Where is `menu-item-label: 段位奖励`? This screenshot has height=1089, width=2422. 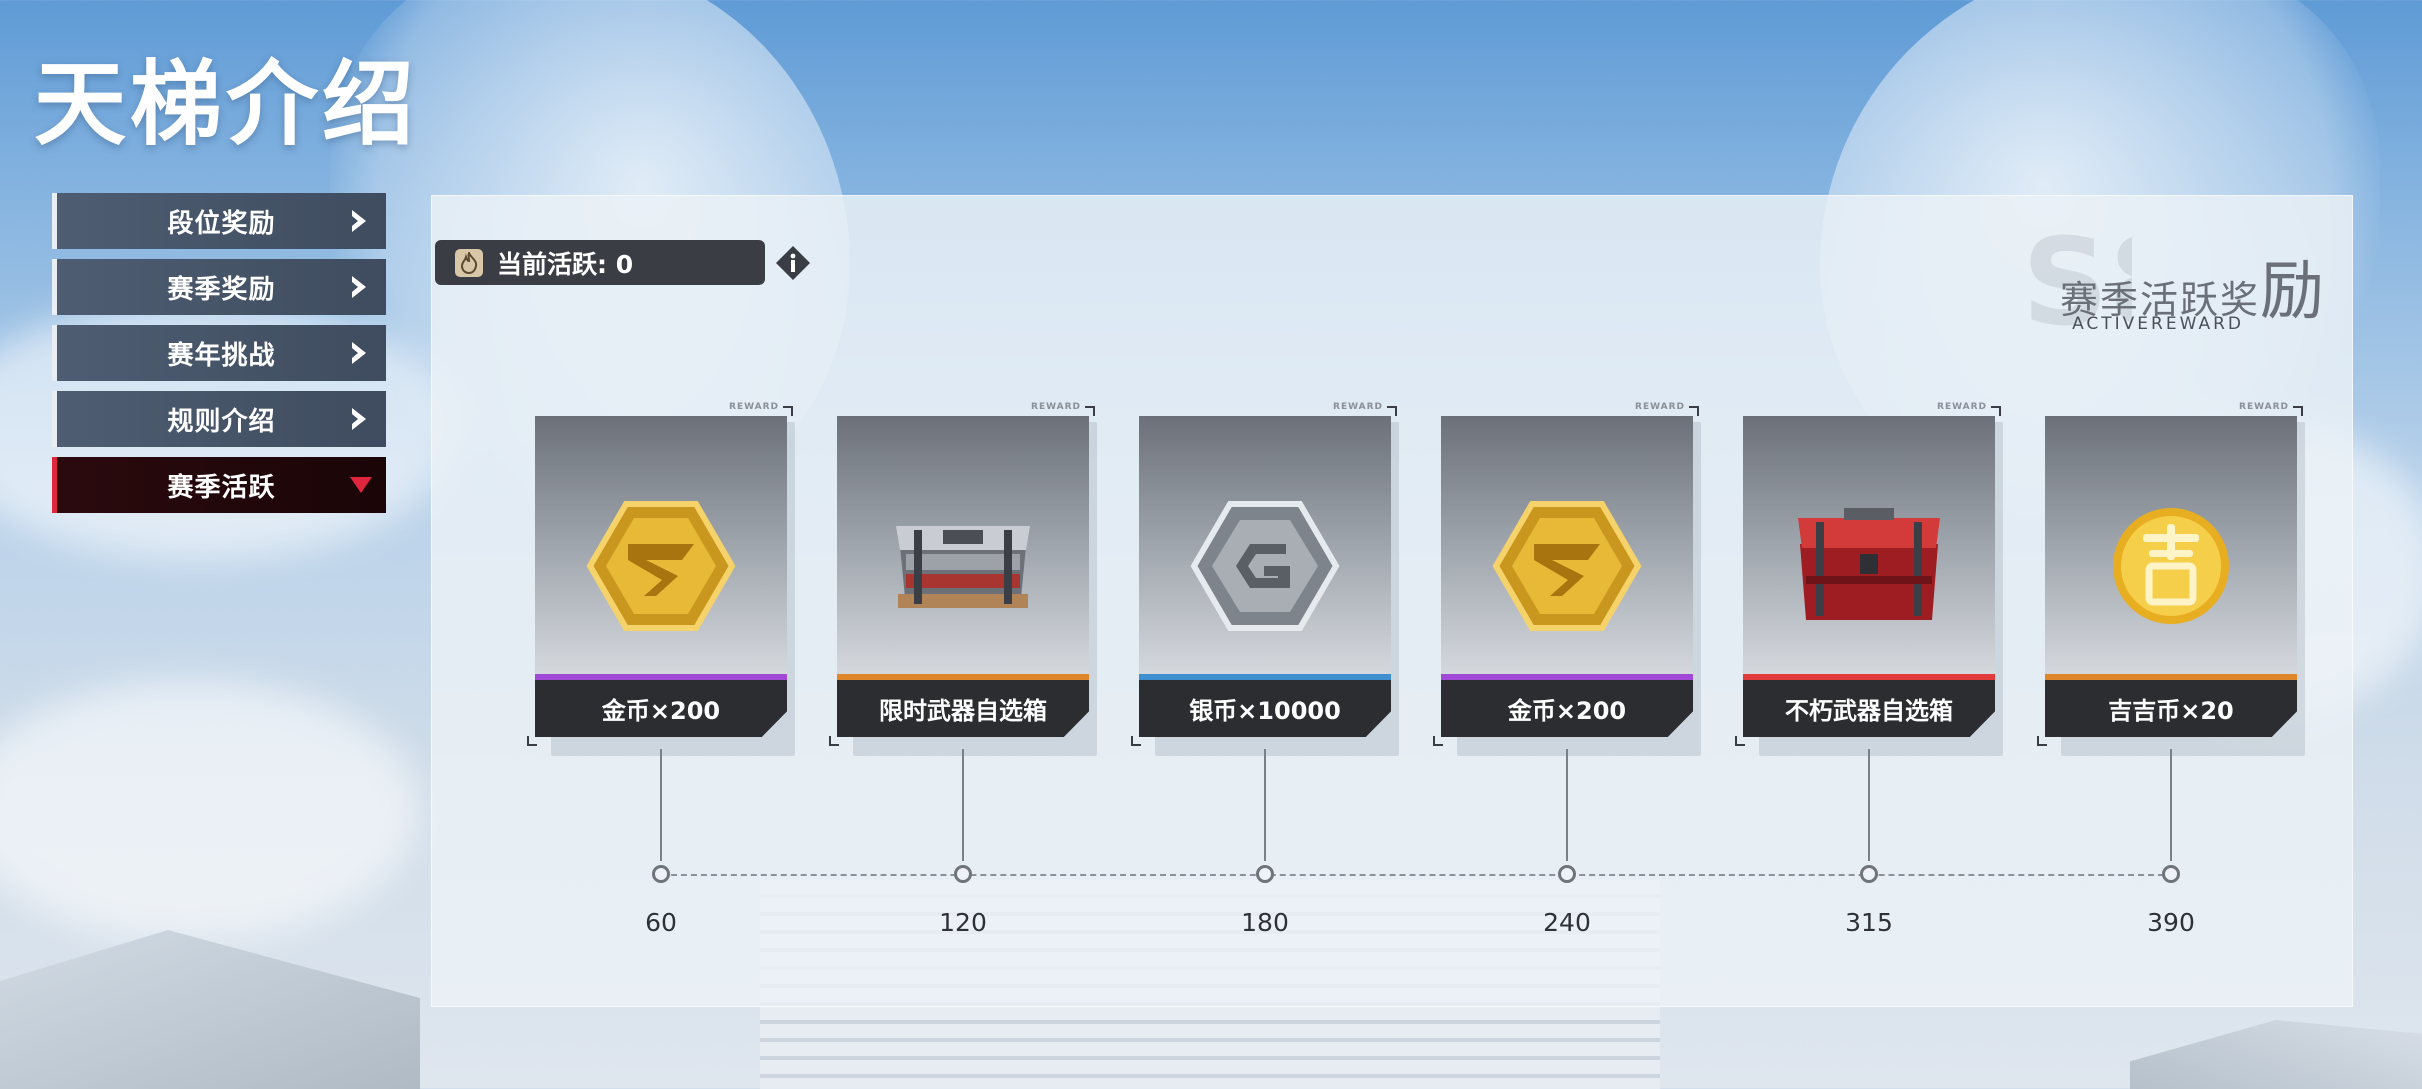 menu-item-label: 段位奖励 is located at coordinates (221, 223).